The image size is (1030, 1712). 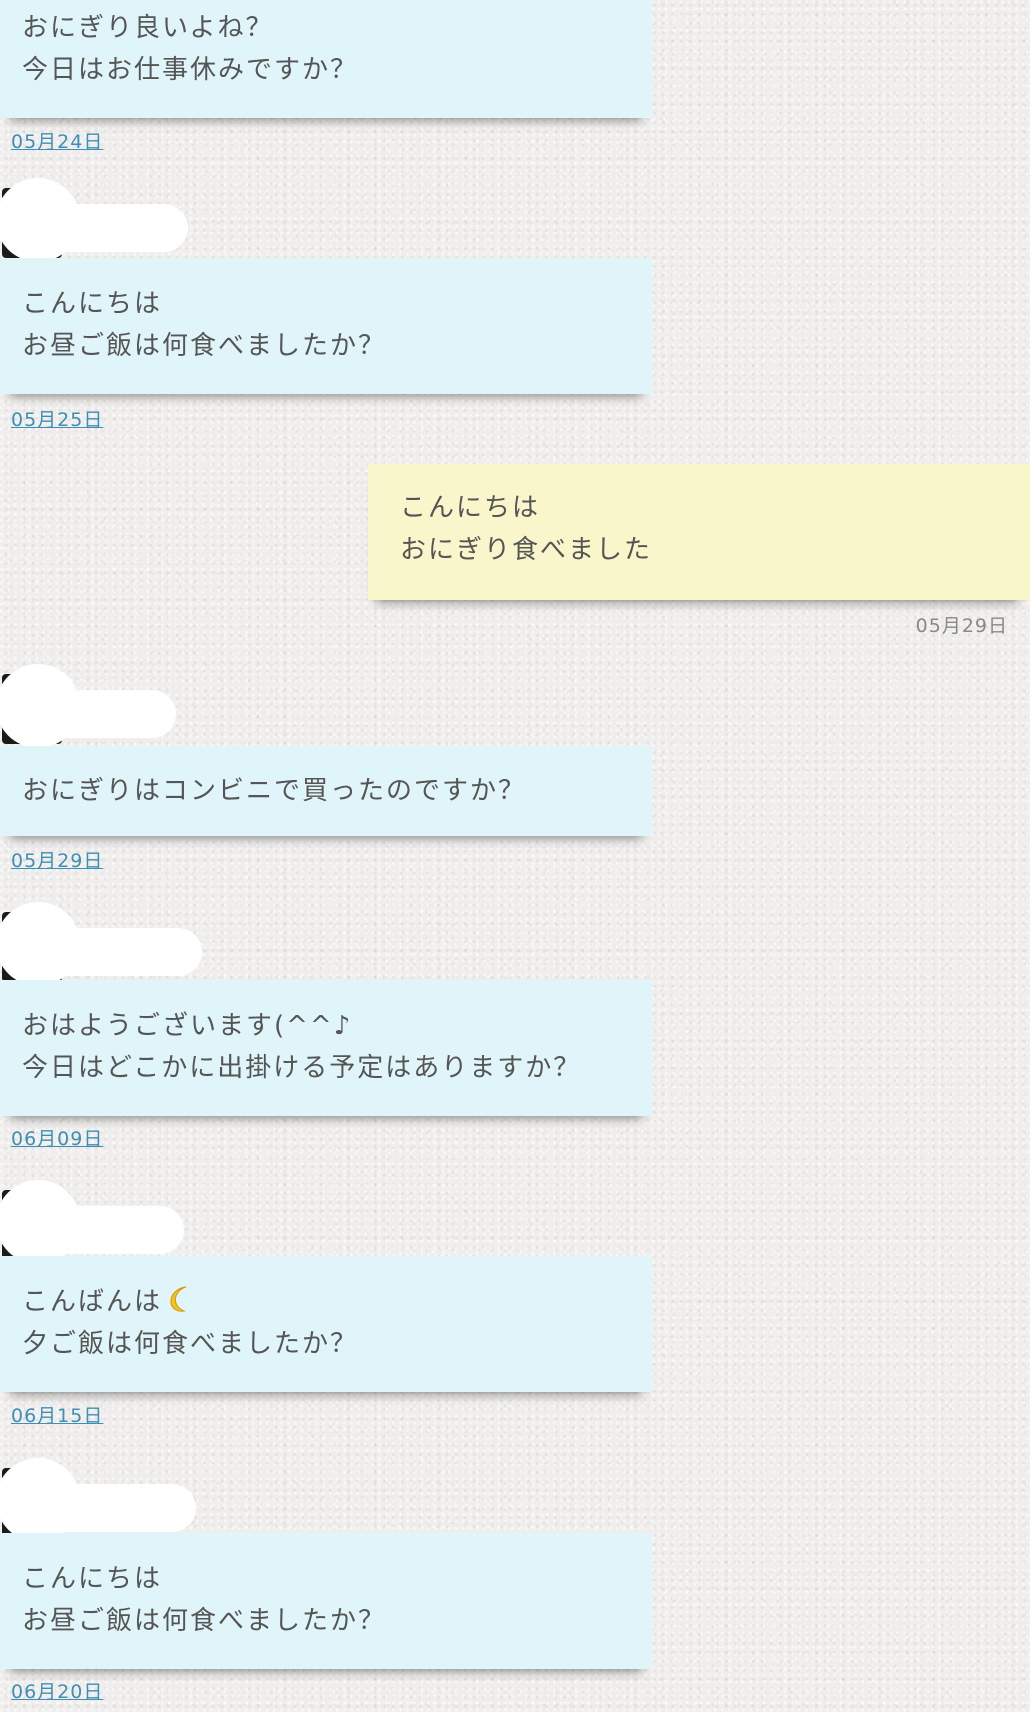 I want to click on message-bubble-incoming: こんばんは 夕ご飯は何食べましたか？, so click(x=326, y=1324).